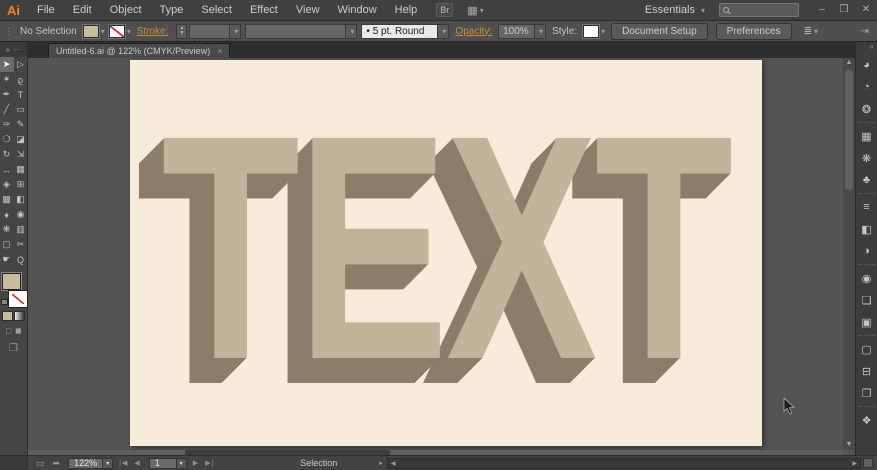  I want to click on artboards-panel-icon: ❐, so click(867, 393).